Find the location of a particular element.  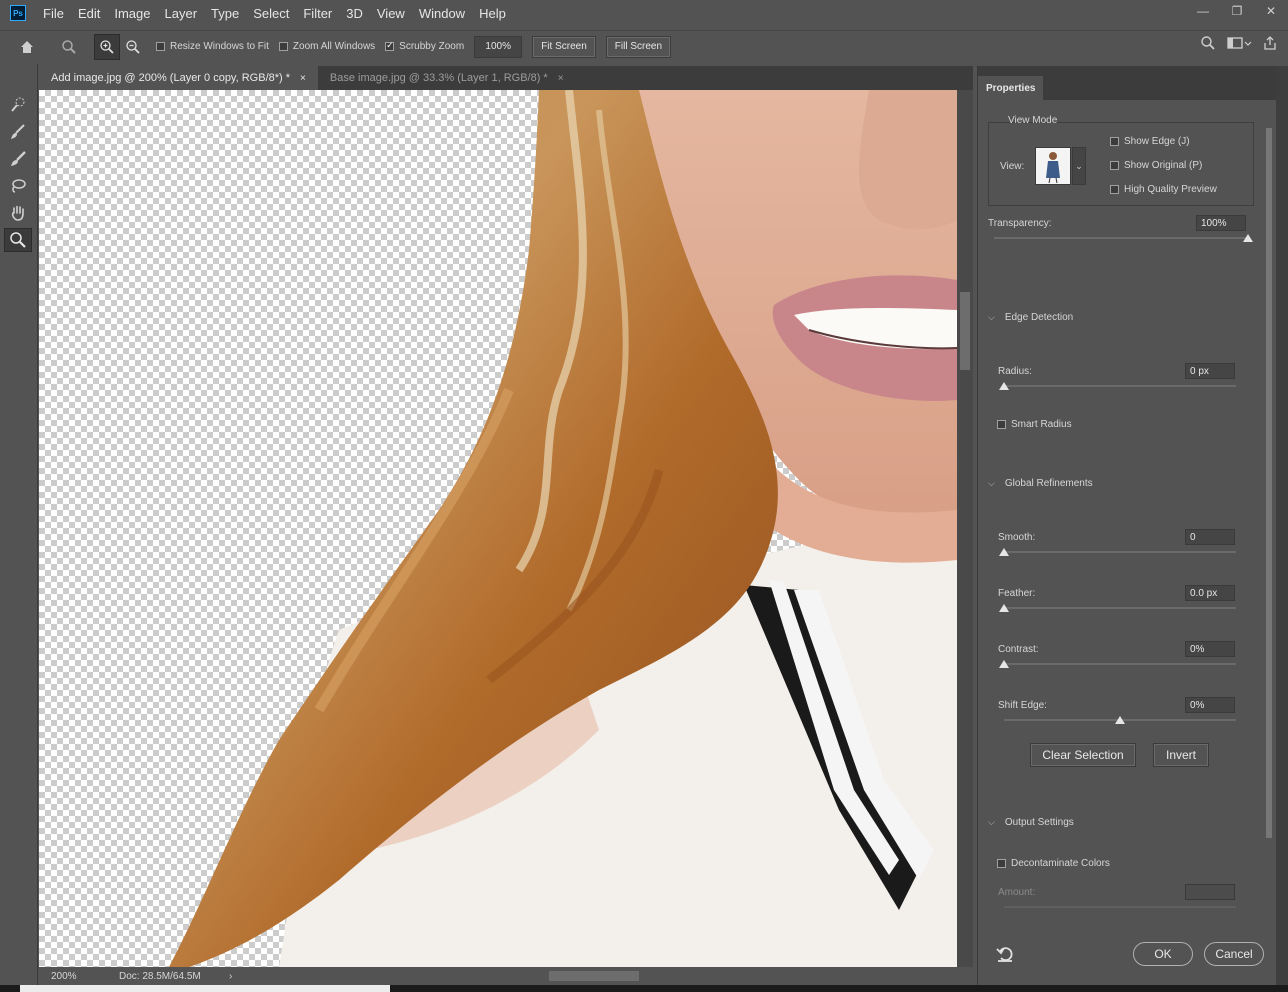

invert-button: Invert is located at coordinates (1181, 755).